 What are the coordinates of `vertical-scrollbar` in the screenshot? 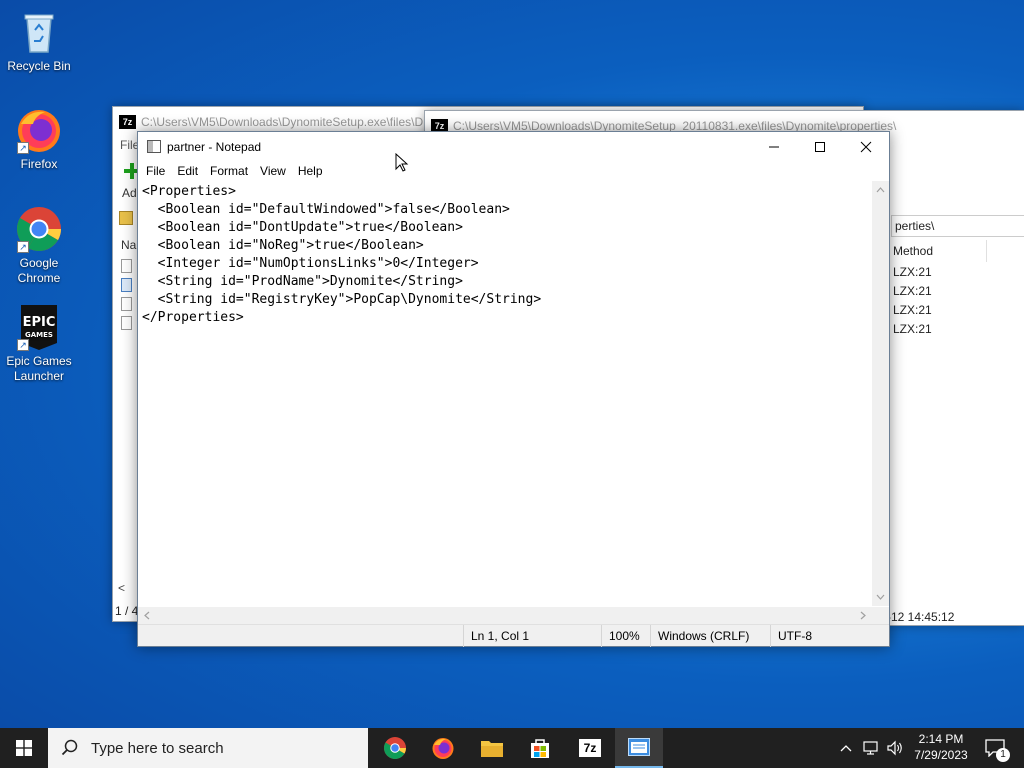 It's located at (880, 393).